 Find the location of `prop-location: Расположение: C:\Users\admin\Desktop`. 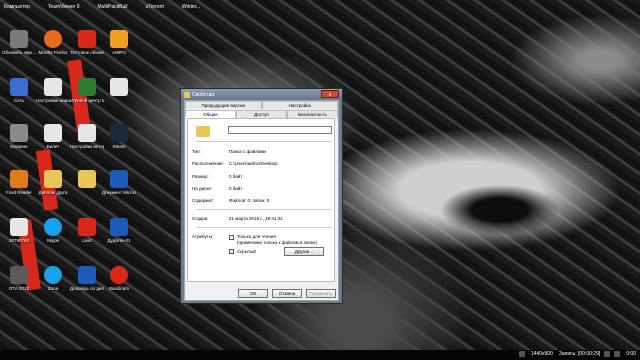

prop-location: Расположение: C:\Users\admin\Desktop is located at coordinates (235, 163).